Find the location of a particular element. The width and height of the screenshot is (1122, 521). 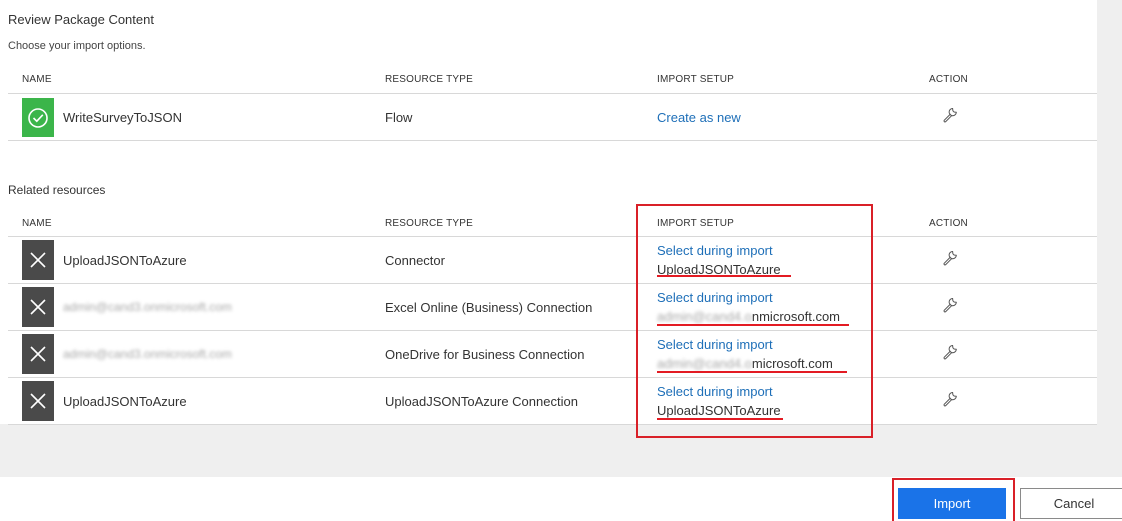

import-button: Import is located at coordinates (952, 503).